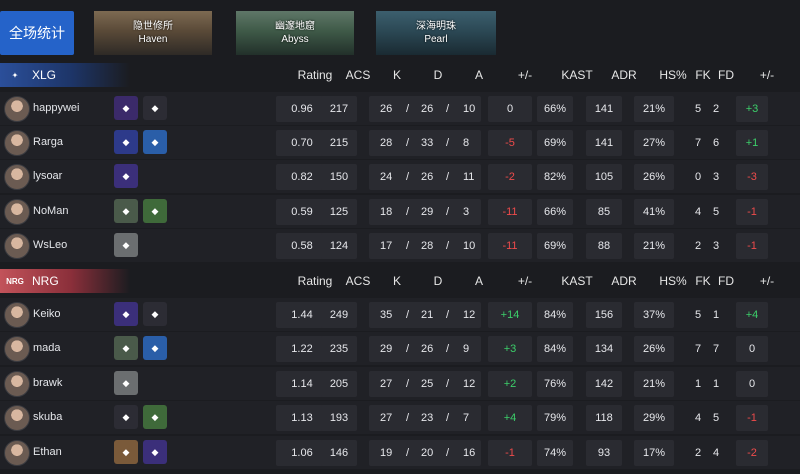  I want to click on kast-cell: 84%, so click(555, 315).